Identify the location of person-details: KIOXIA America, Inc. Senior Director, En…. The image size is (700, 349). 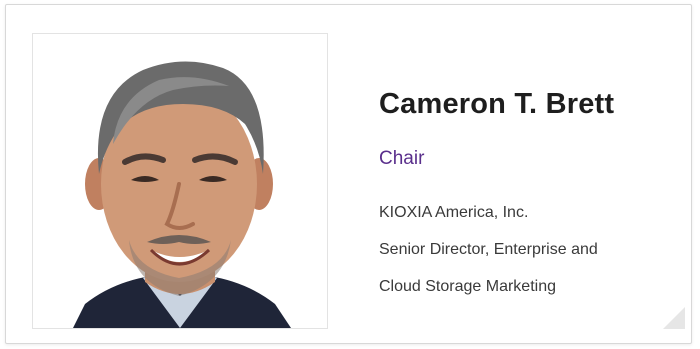
(531, 249).